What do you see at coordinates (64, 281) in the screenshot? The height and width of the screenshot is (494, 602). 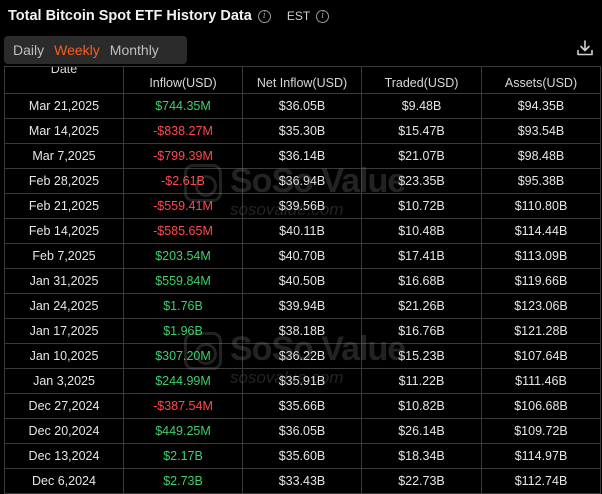 I see `date-cell: Jan 31,2025` at bounding box center [64, 281].